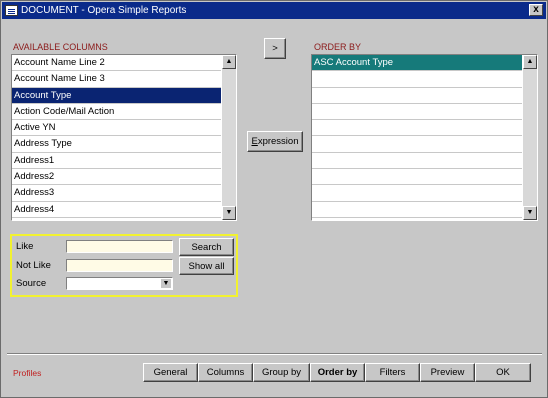 The height and width of the screenshot is (398, 548). Describe the element at coordinates (536, 10) in the screenshot. I see `close-button: x` at that location.